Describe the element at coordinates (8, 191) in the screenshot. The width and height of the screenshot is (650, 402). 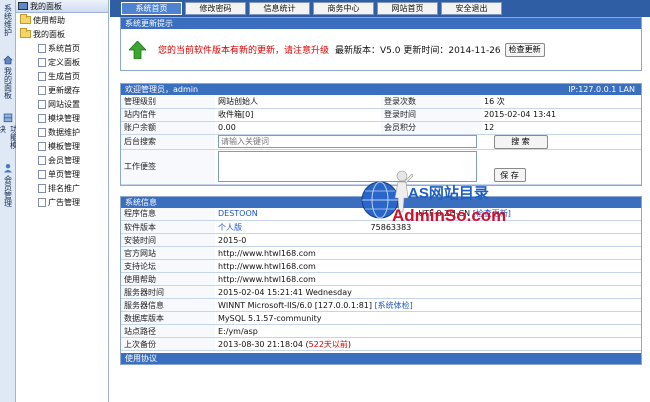
I see `vnav-label: 会员管理` at that location.